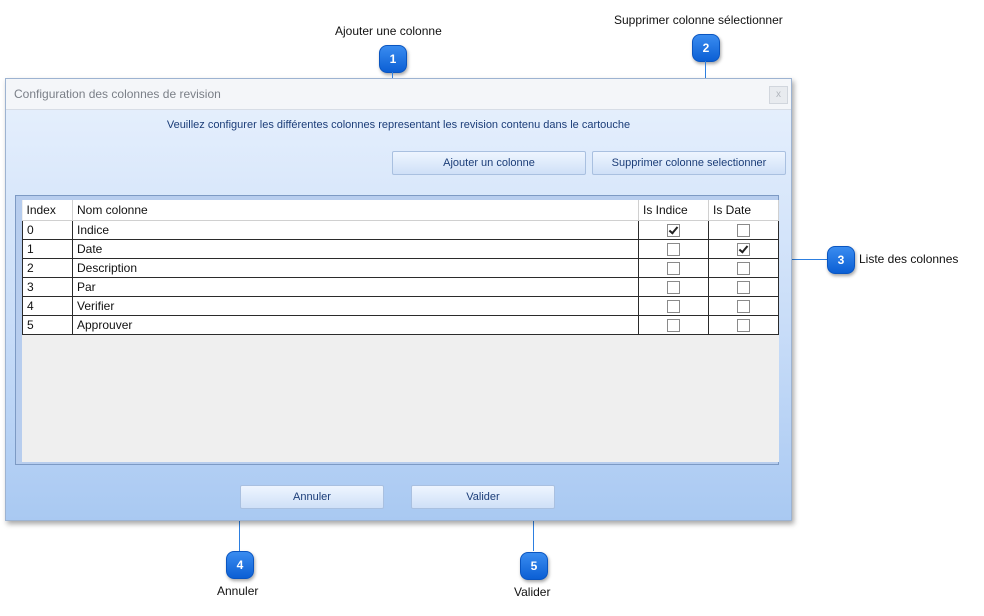 This screenshot has width=984, height=616. I want to click on callout-badge-4: 4, so click(240, 565).